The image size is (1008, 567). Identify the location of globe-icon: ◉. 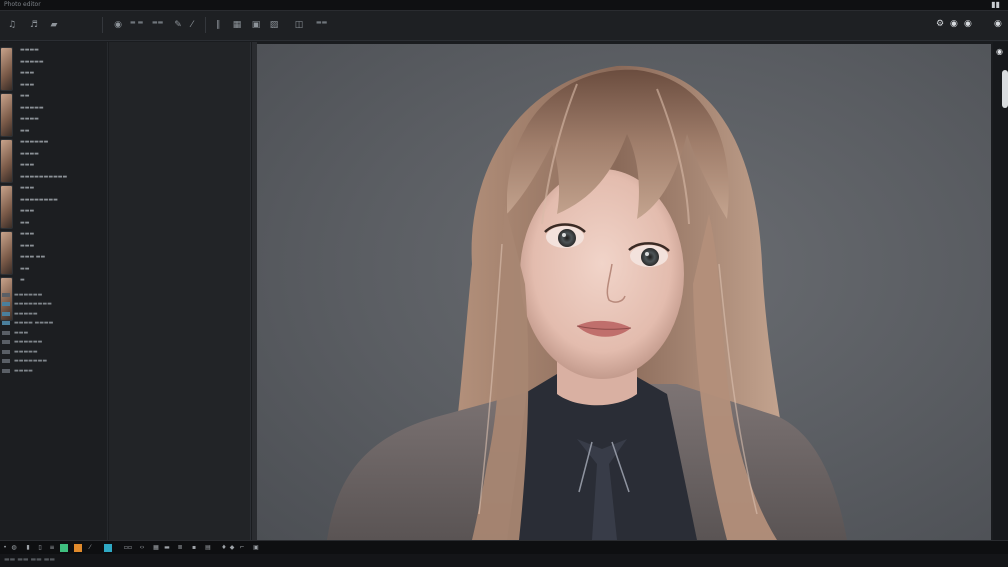
(118, 25).